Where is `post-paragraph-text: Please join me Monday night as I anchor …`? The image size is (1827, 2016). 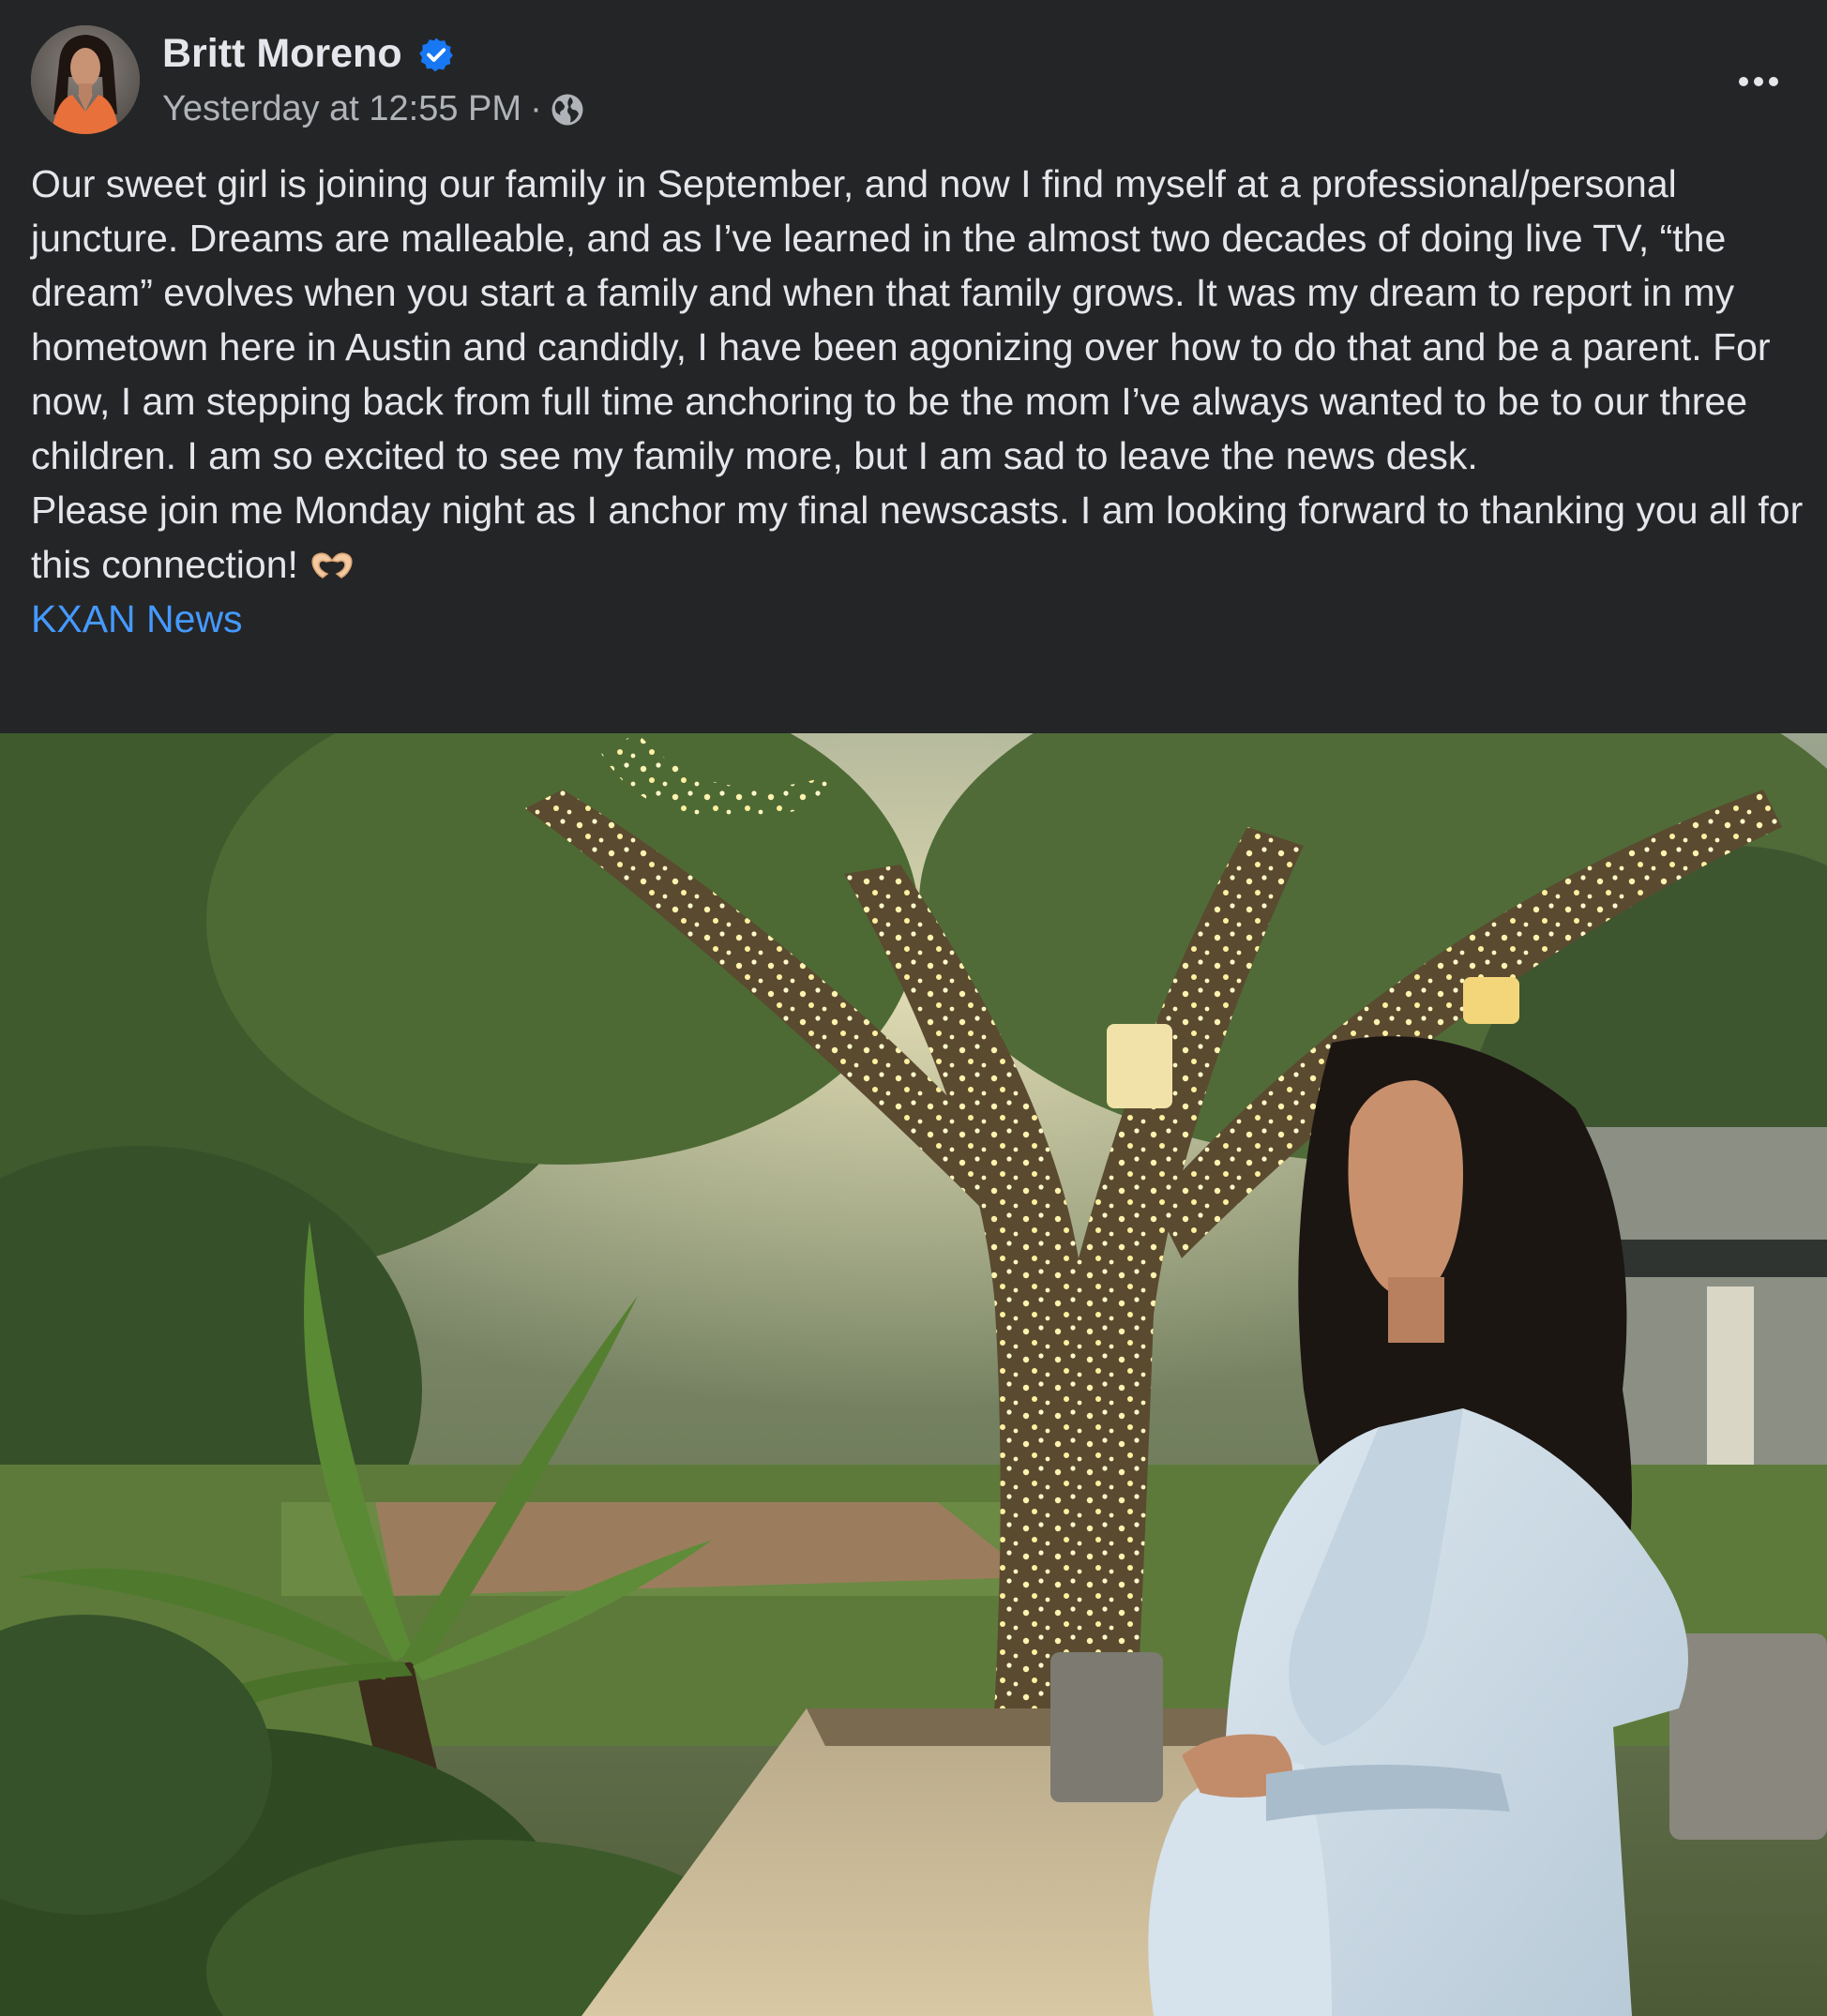
post-paragraph-text: Please join me Monday night as I anchor … is located at coordinates (922, 537).